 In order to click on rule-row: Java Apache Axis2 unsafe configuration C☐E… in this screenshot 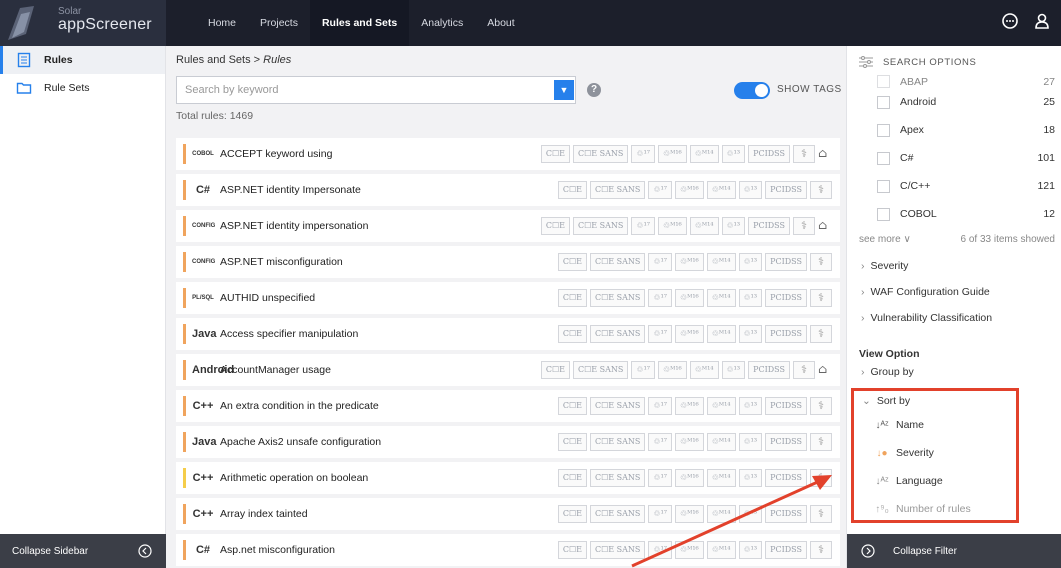, I will do `click(508, 442)`.